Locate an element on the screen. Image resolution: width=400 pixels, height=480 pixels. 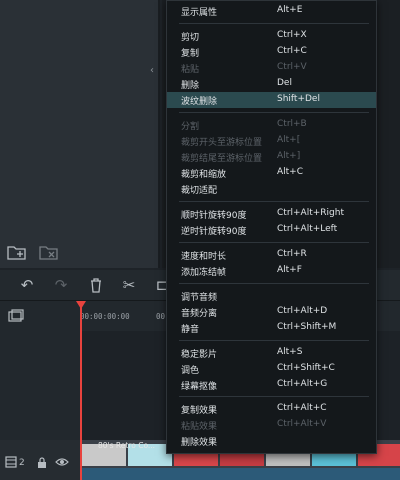
menu-item-label: 绿幕抠像 is located at coordinates (199, 387).